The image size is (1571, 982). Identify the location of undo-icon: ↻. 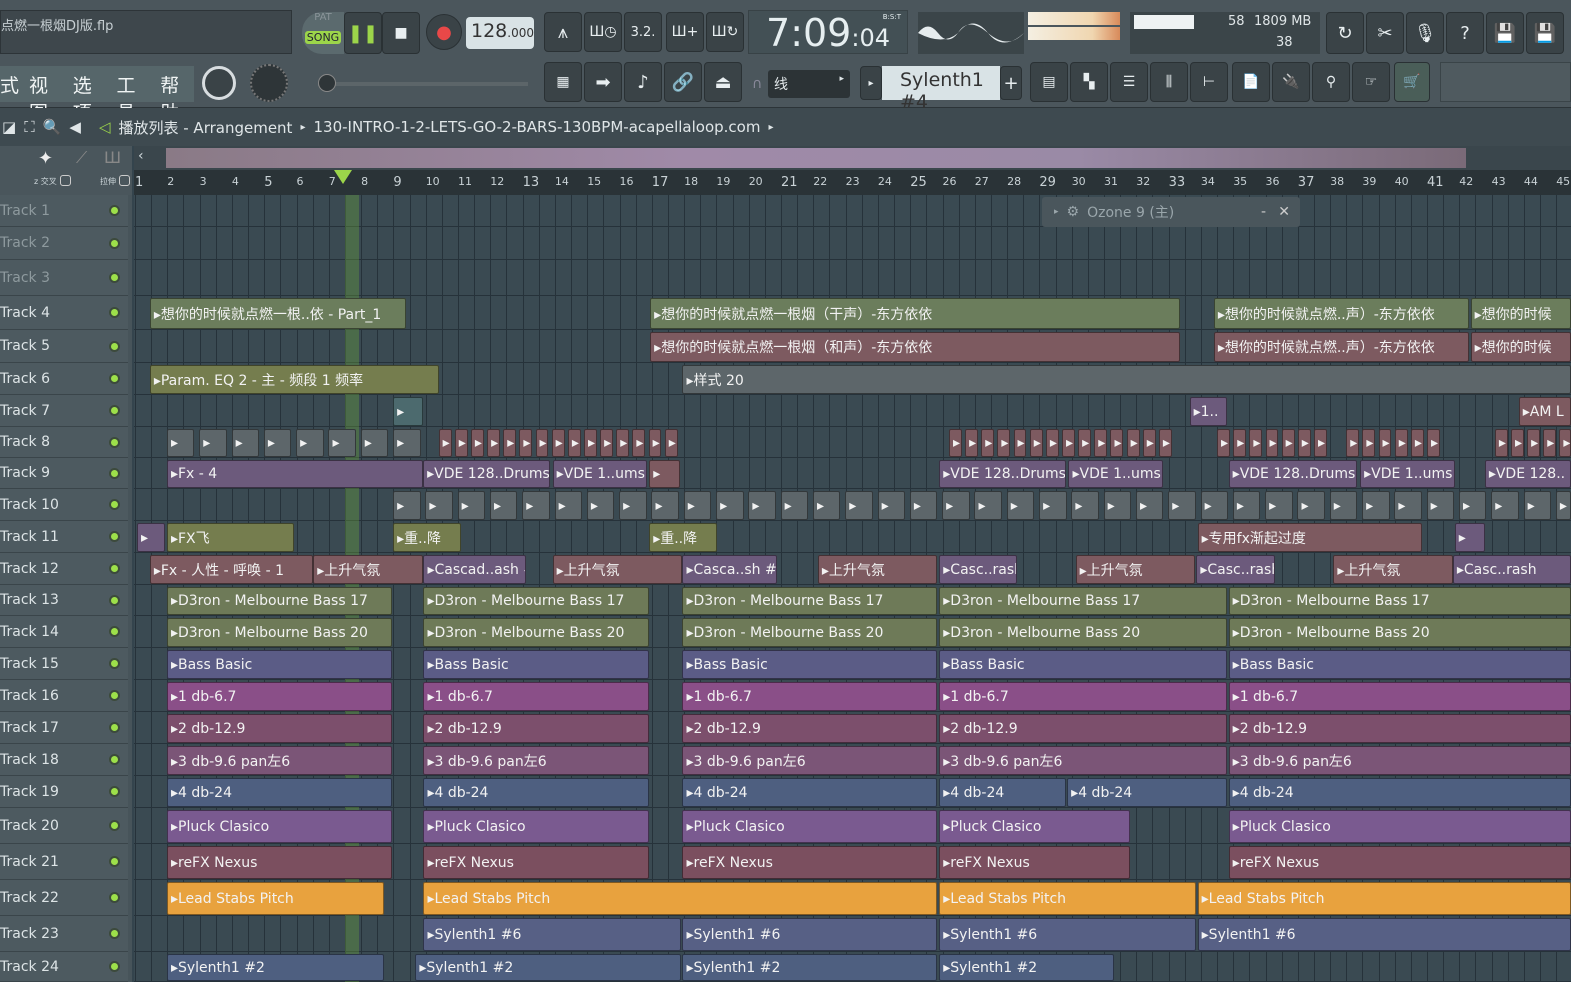
(1345, 33).